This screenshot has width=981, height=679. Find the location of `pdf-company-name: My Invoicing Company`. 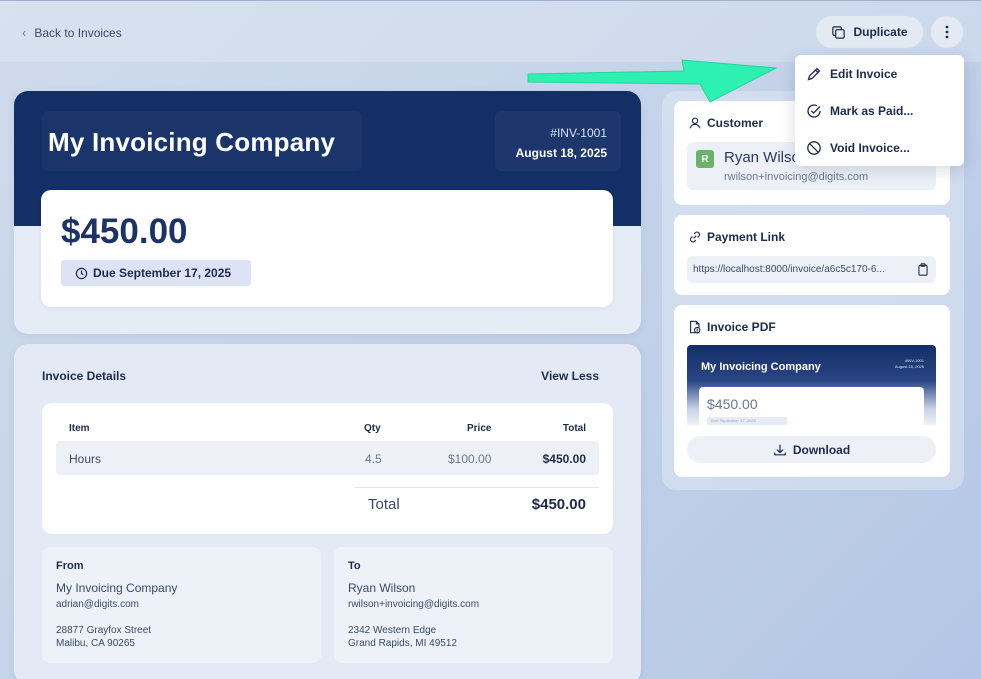

pdf-company-name: My Invoicing Company is located at coordinates (761, 367).